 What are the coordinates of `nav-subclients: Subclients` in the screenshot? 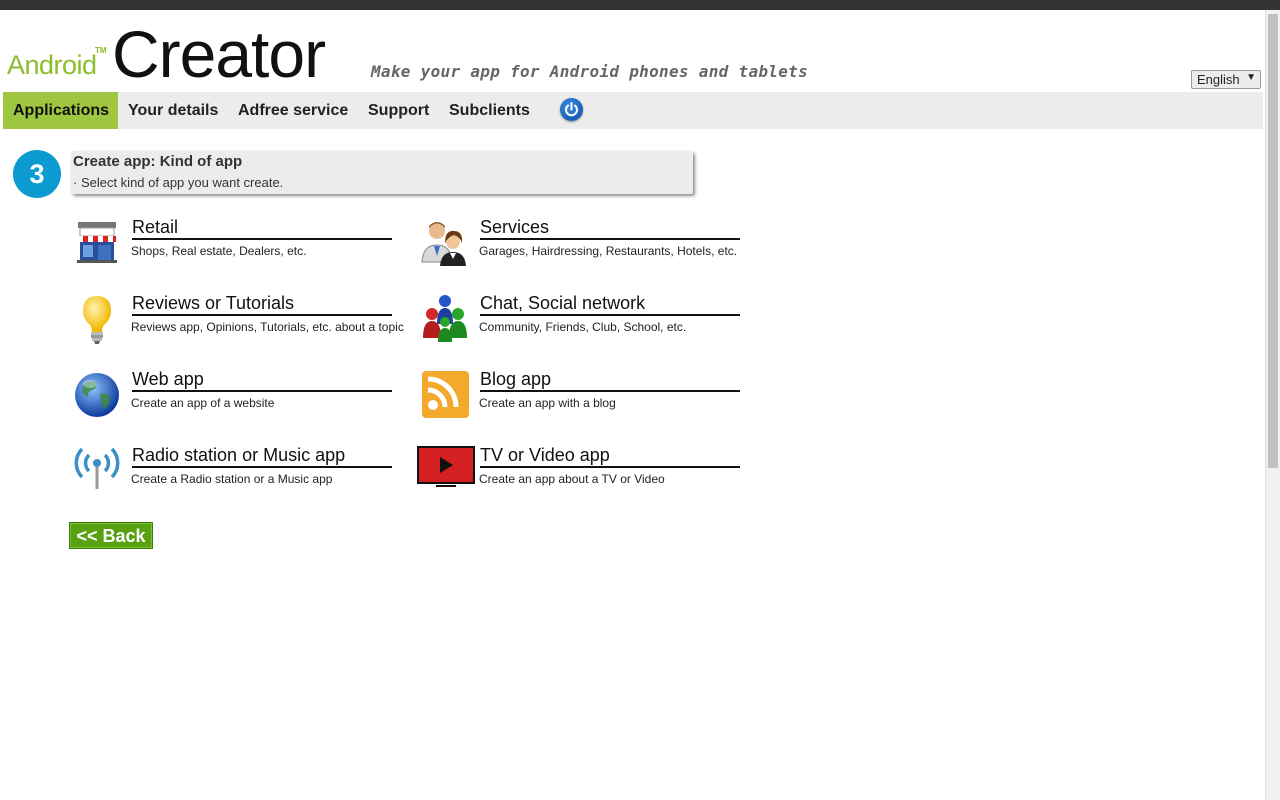 It's located at (489, 110).